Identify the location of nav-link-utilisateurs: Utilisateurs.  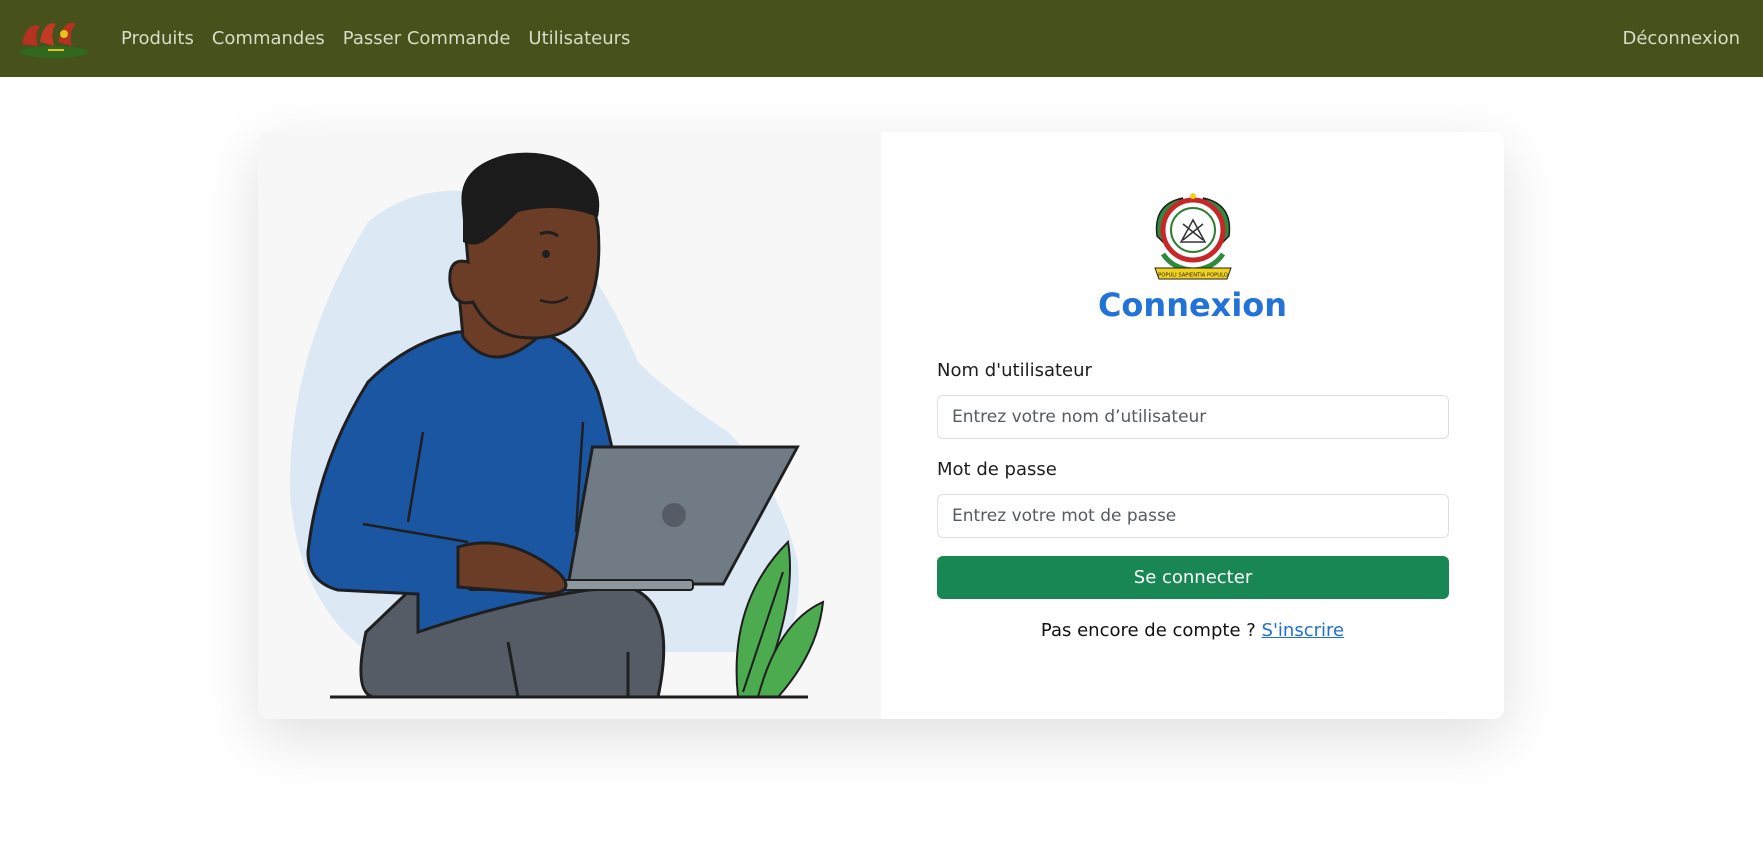
(579, 38).